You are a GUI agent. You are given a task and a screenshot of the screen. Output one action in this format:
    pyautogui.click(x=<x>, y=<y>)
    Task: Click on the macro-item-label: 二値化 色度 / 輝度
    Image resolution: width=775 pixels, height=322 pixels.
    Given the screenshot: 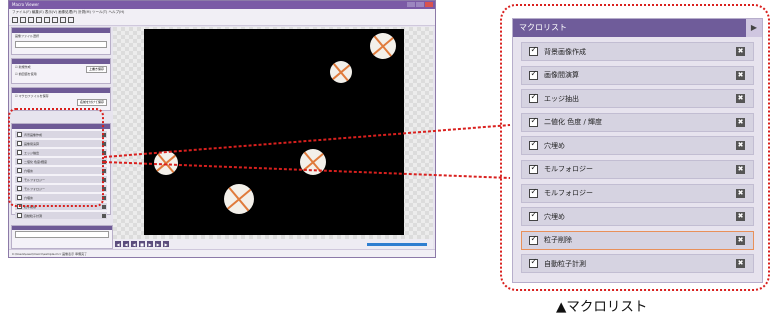 What is the action you would take?
    pyautogui.click(x=573, y=122)
    